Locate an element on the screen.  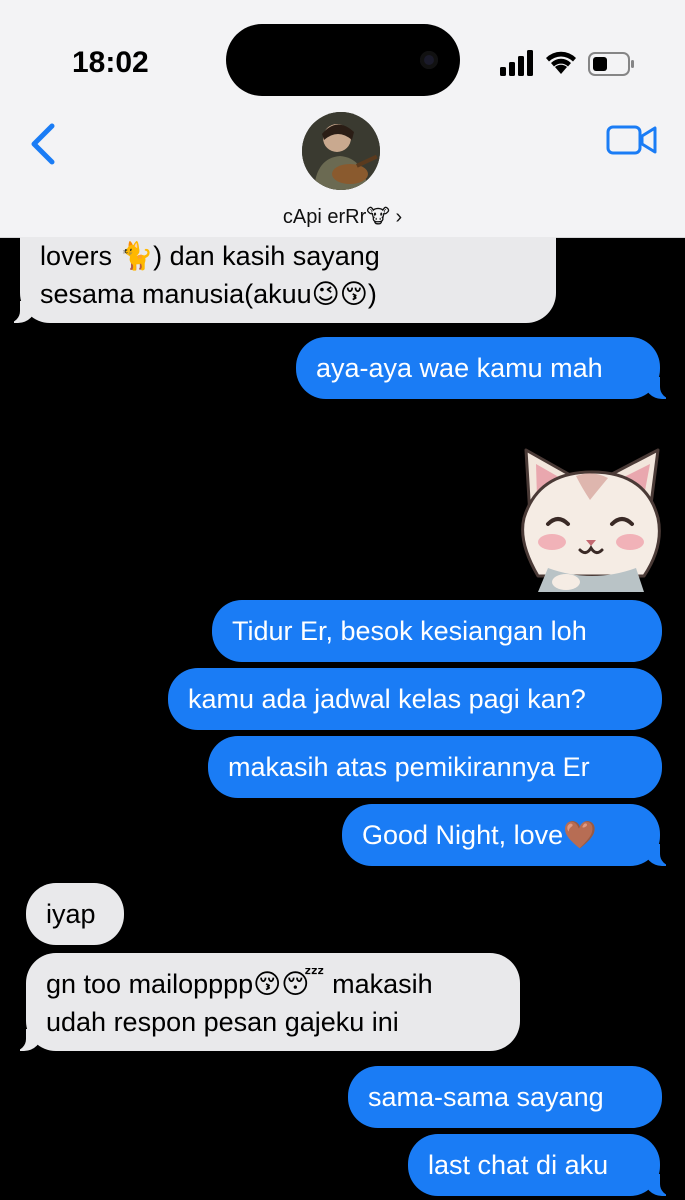
contact-avatar is located at coordinates (341, 151).